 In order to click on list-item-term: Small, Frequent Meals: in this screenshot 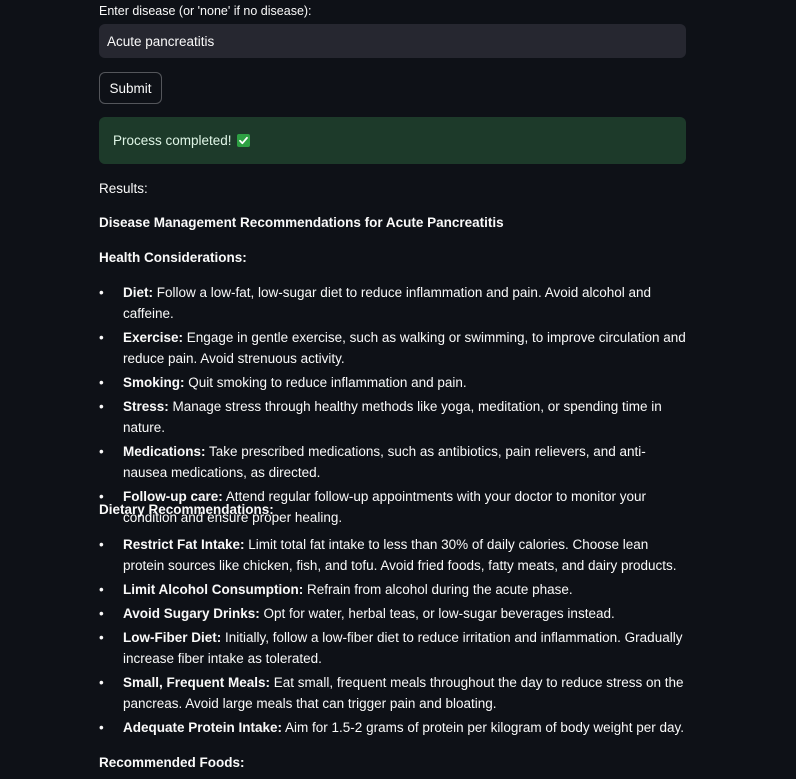, I will do `click(197, 682)`.